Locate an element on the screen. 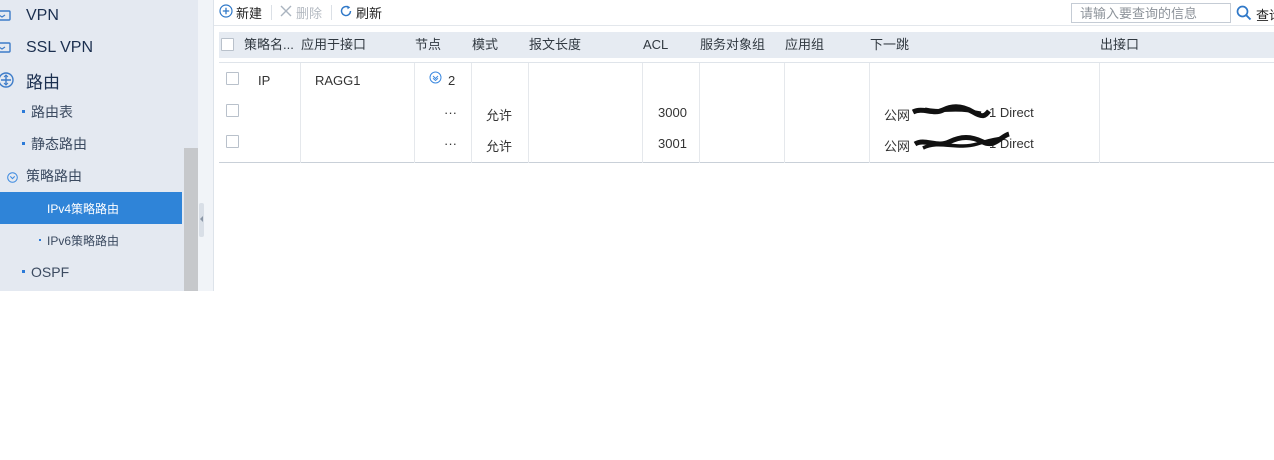 The width and height of the screenshot is (1274, 460). sidebar-item-label: IPv4策略路由 is located at coordinates (83, 208).